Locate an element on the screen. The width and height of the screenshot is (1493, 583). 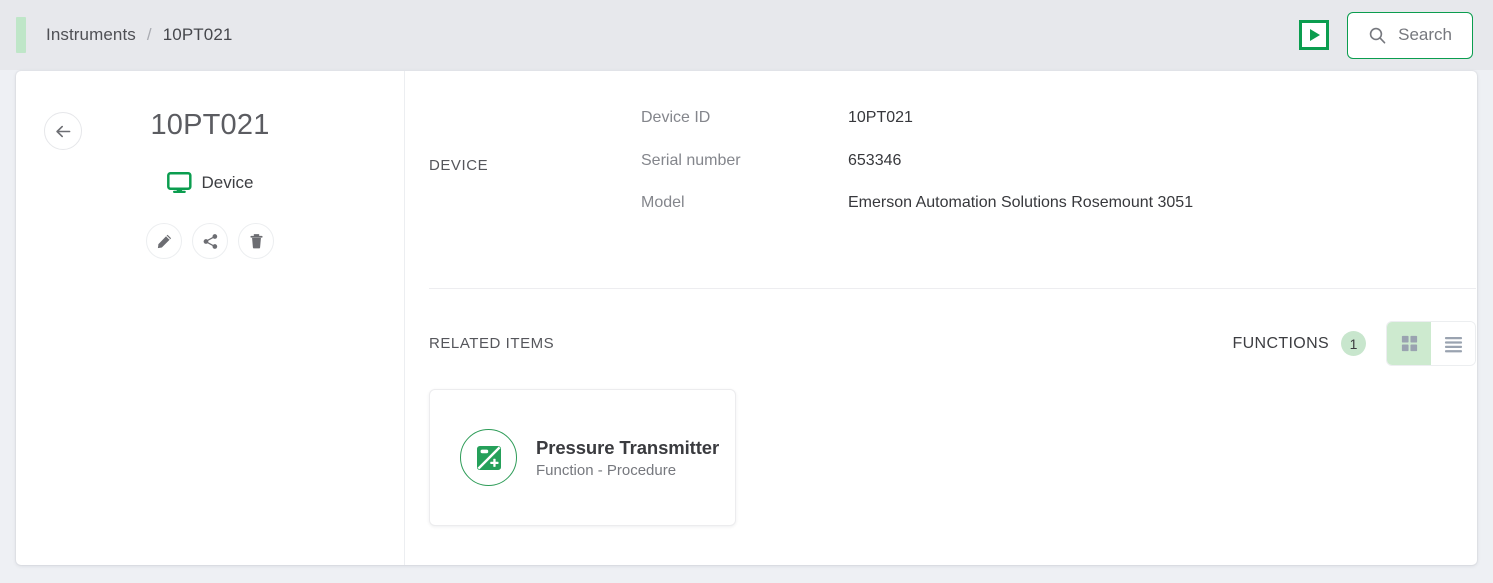
top-bar-actions: Search is located at coordinates (1386, 35).